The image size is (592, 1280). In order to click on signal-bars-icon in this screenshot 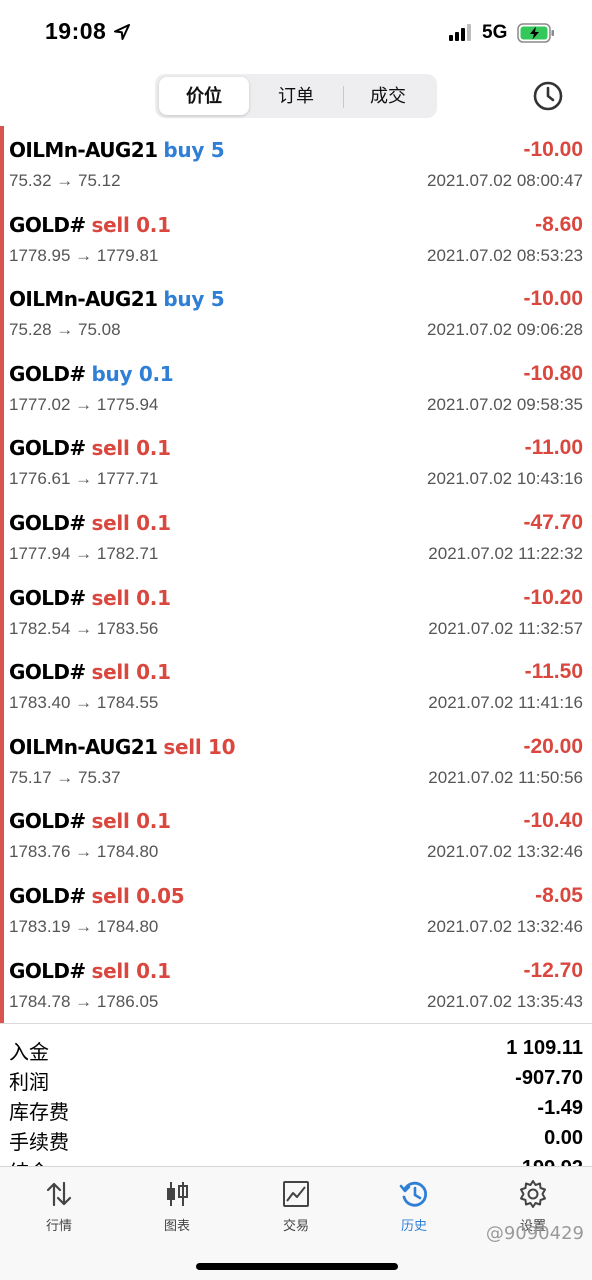, I will do `click(460, 32)`.